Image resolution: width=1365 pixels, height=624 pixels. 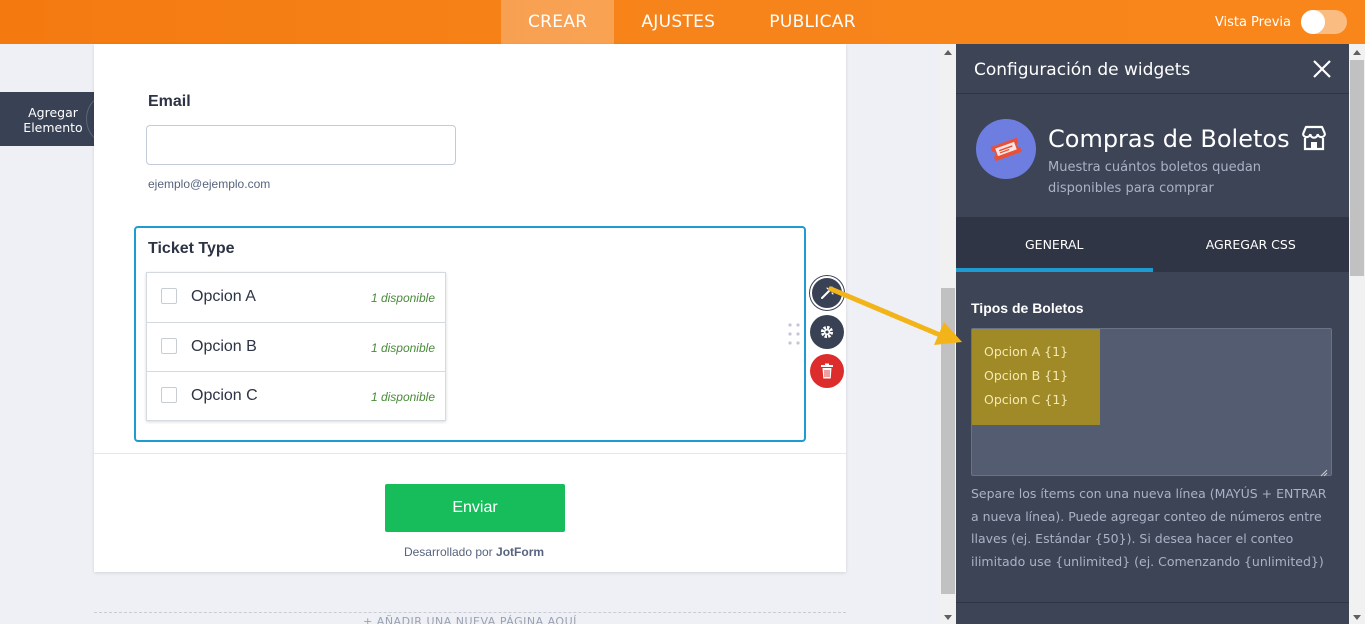 What do you see at coordinates (1252, 22) in the screenshot?
I see `preview-label: Vista Previa` at bounding box center [1252, 22].